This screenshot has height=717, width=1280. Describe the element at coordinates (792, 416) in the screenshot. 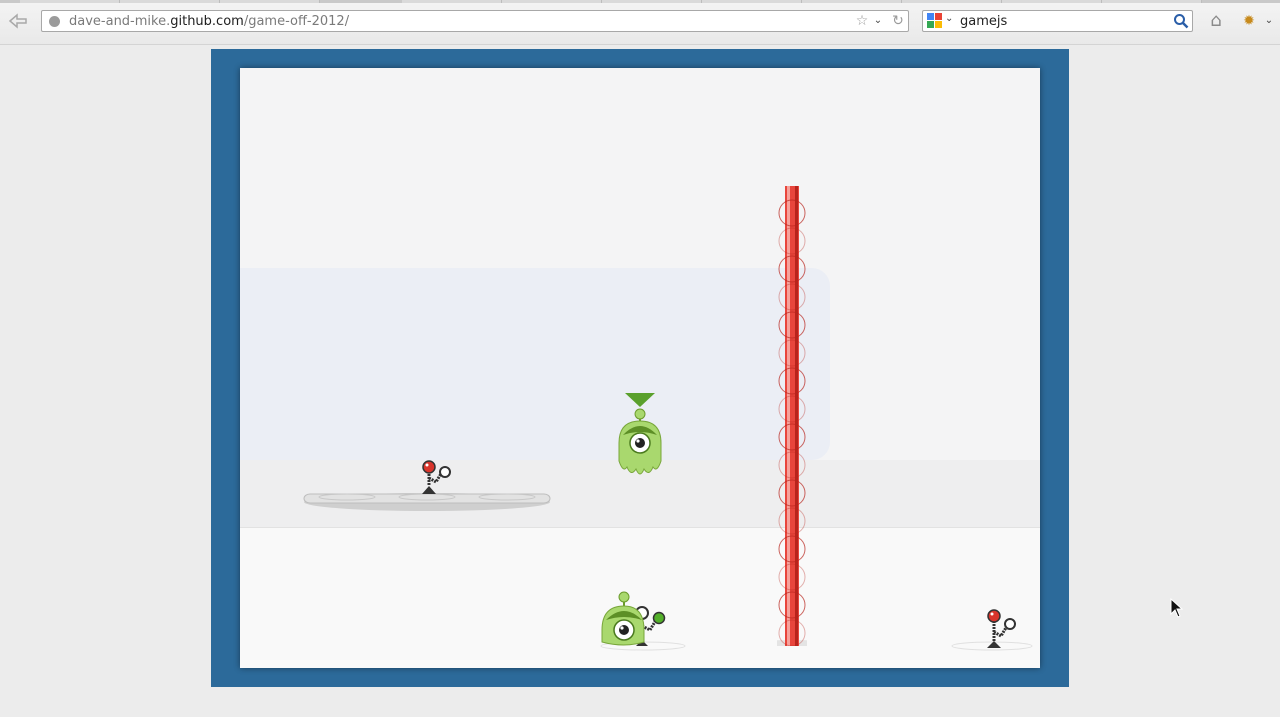

I see `laser-beam-icon` at that location.